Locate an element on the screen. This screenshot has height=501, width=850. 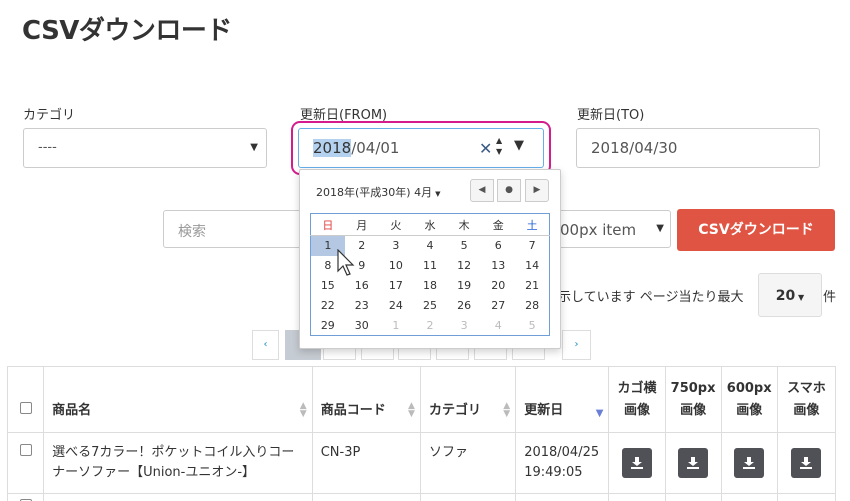
per-page-unit: 件 is located at coordinates (830, 297).